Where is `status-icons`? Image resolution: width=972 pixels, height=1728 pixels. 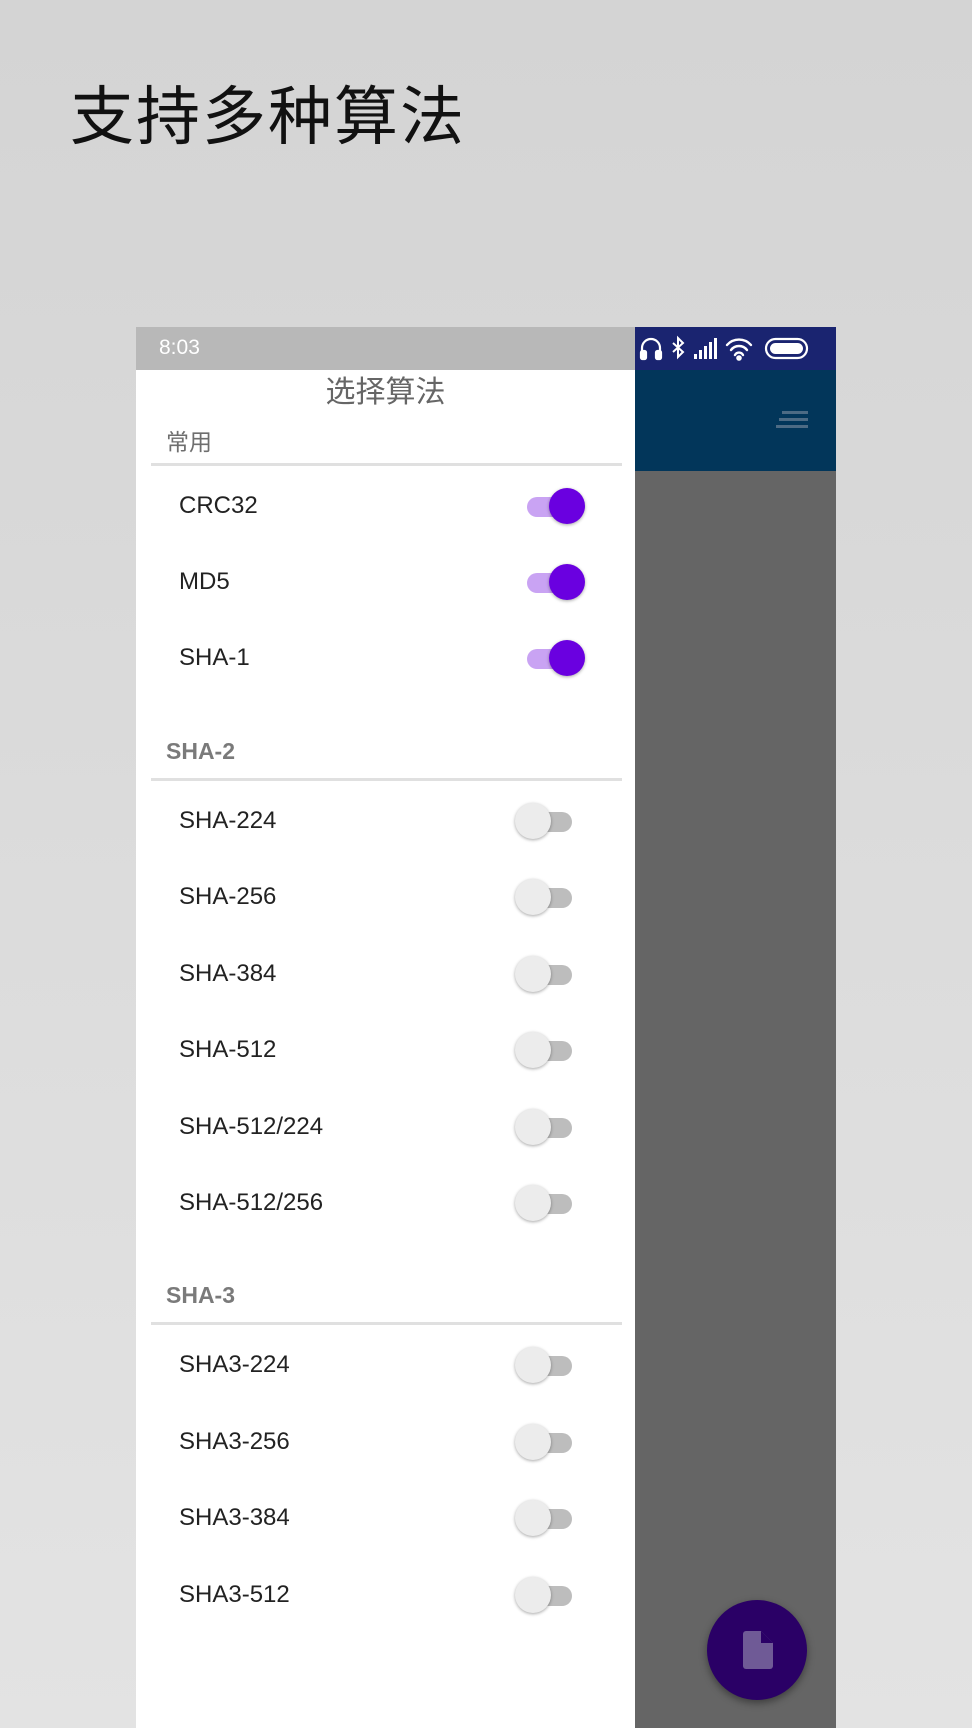
status-icons is located at coordinates (724, 348).